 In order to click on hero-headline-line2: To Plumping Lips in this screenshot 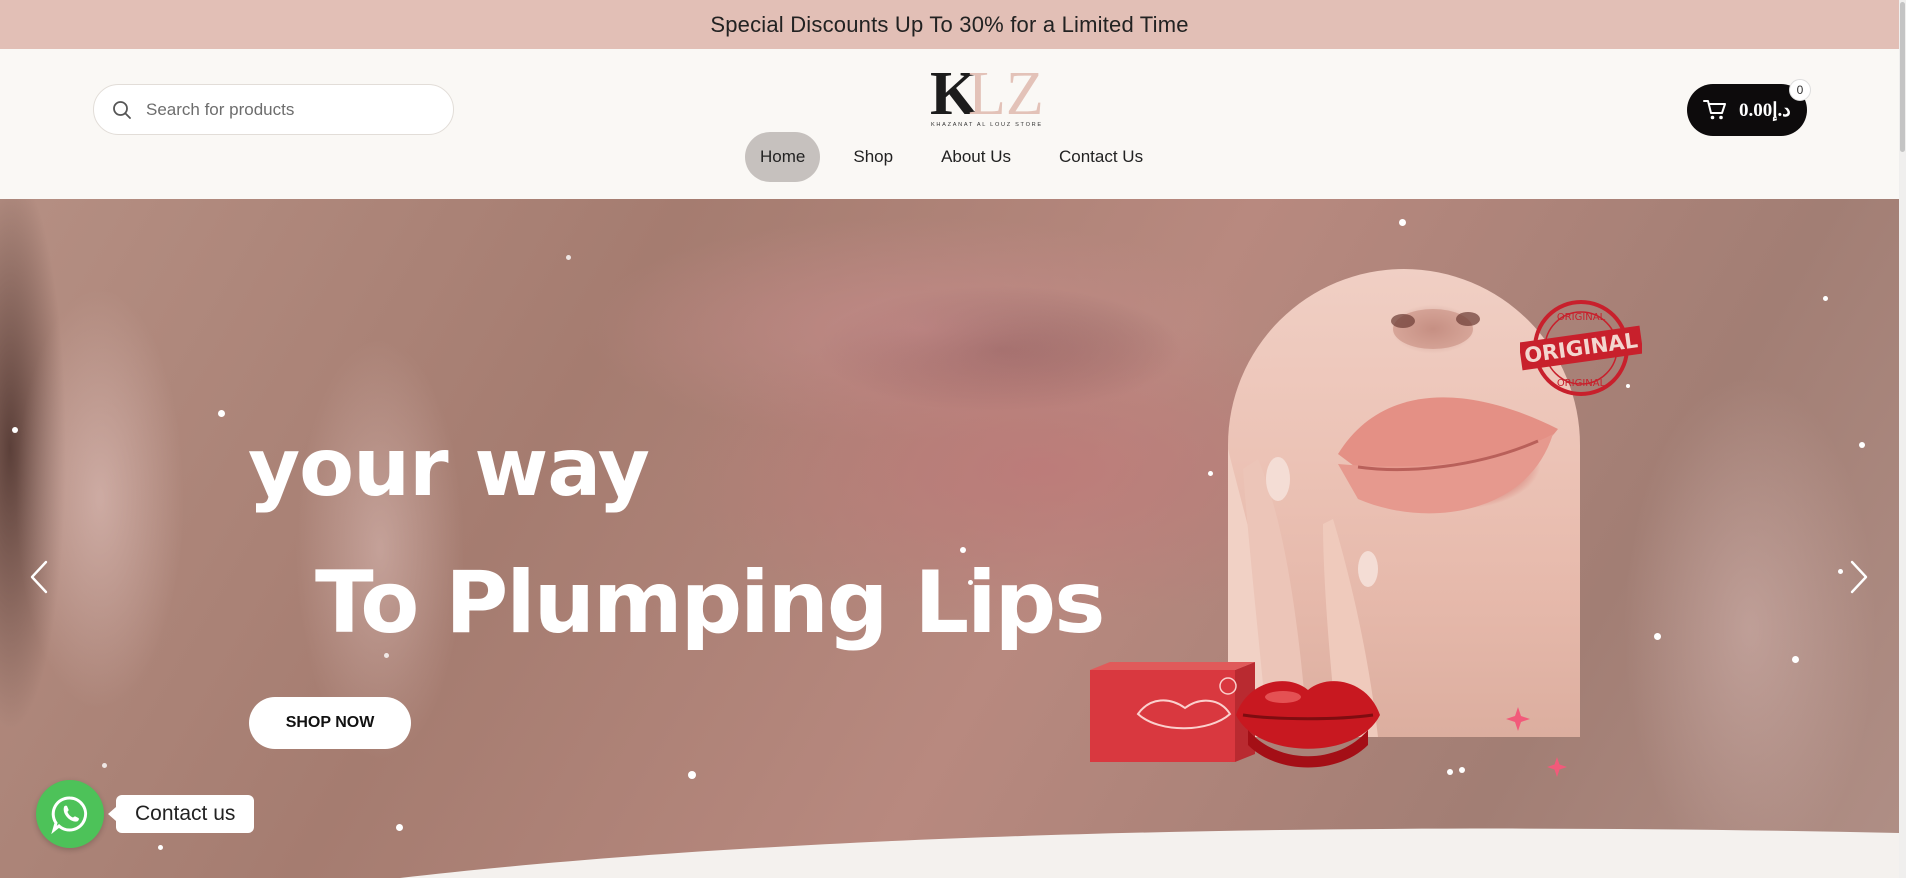, I will do `click(710, 603)`.